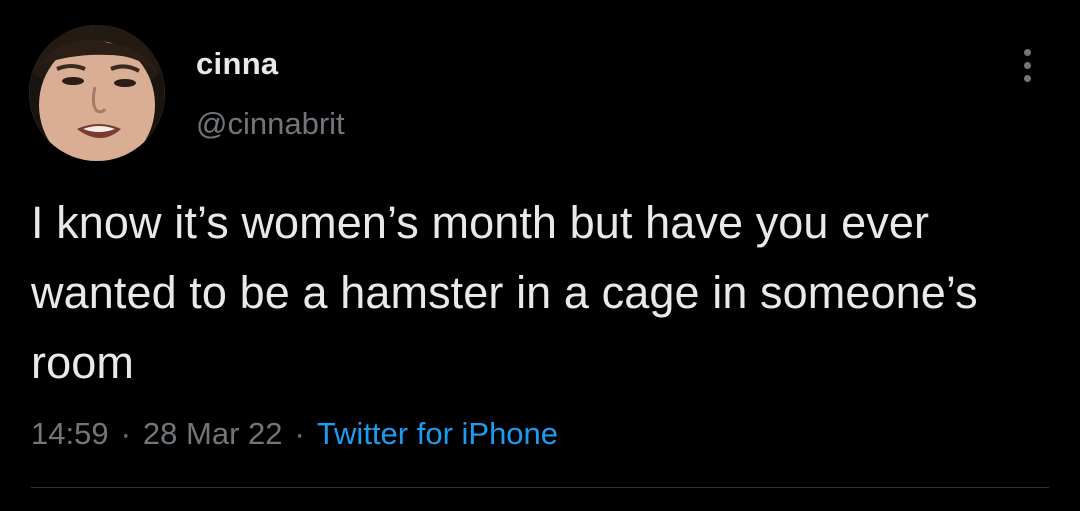 The height and width of the screenshot is (511, 1080). Describe the element at coordinates (270, 124) in the screenshot. I see `user-handle: @cinnabrit` at that location.